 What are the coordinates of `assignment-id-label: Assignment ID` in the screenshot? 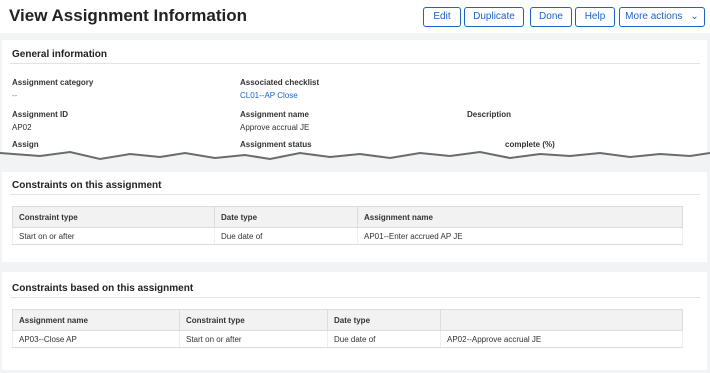 It's located at (40, 114).